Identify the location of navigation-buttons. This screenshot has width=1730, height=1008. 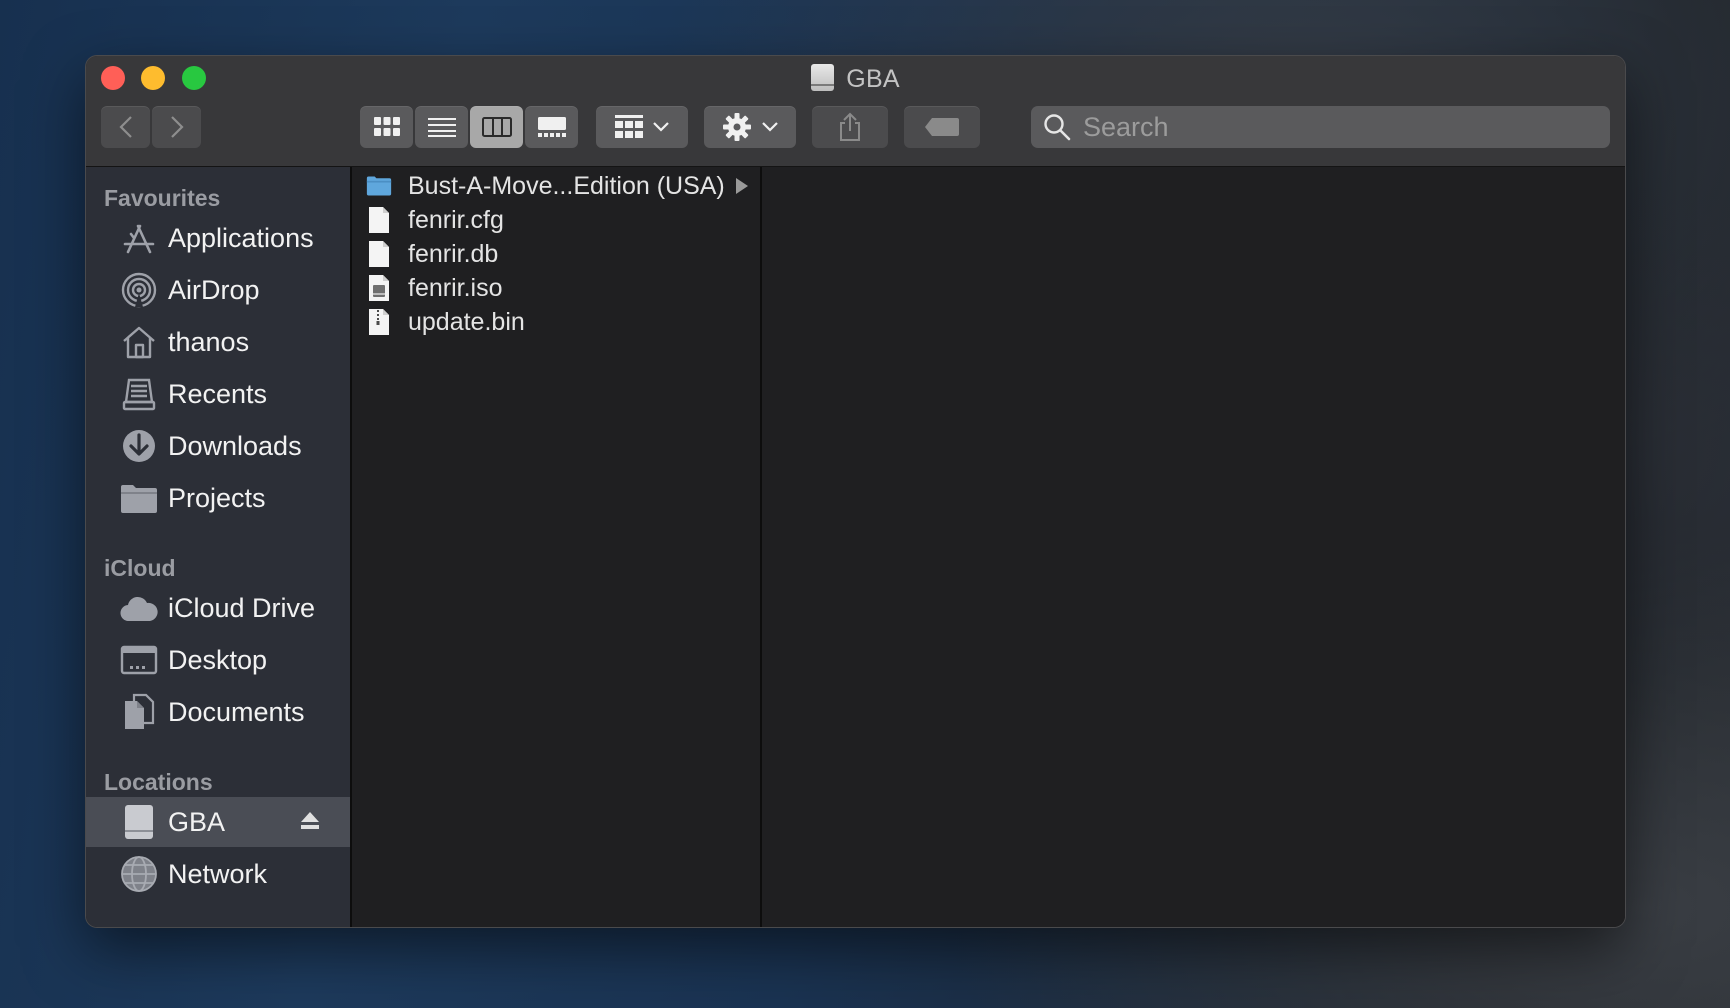
(151, 127).